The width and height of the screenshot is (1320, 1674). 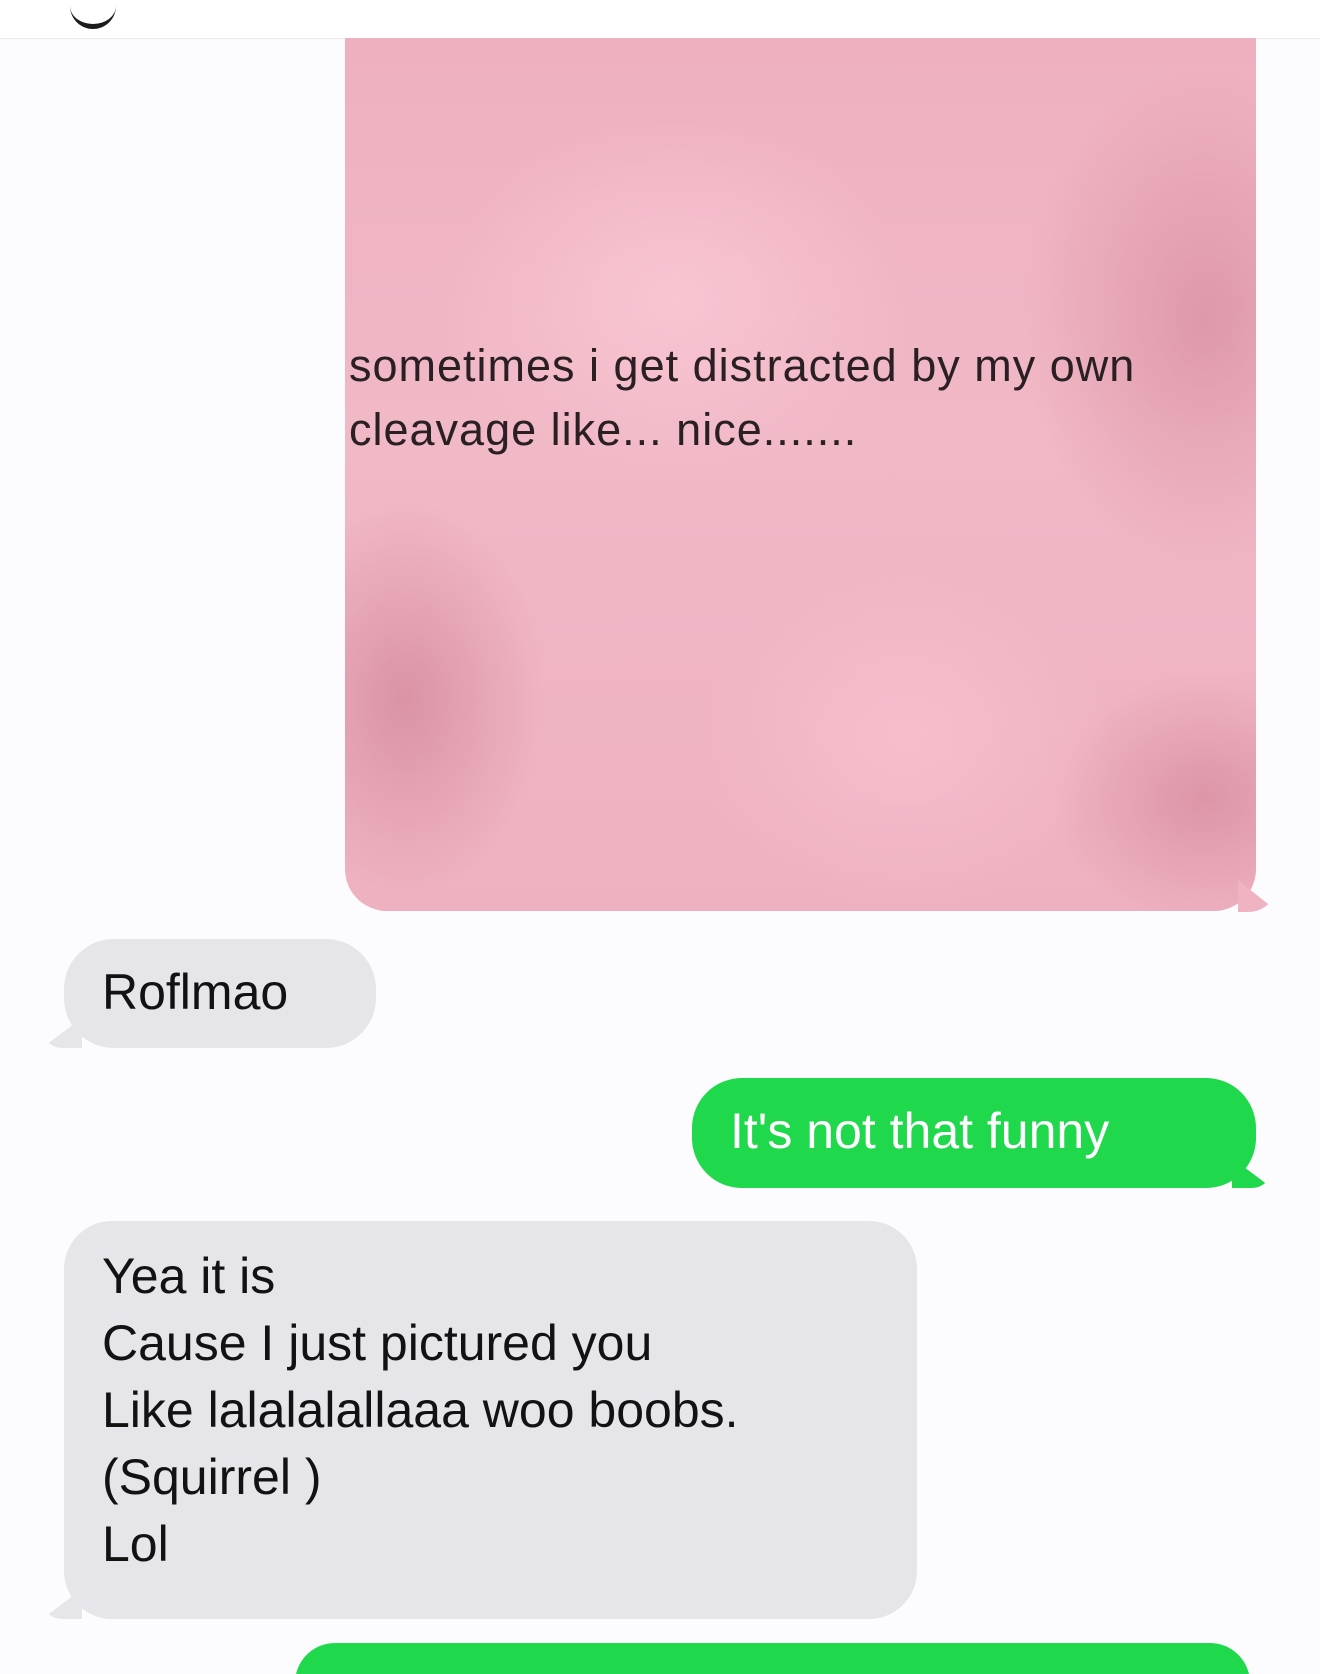 What do you see at coordinates (772, 1658) in the screenshot?
I see `sent-message-bubble-partial` at bounding box center [772, 1658].